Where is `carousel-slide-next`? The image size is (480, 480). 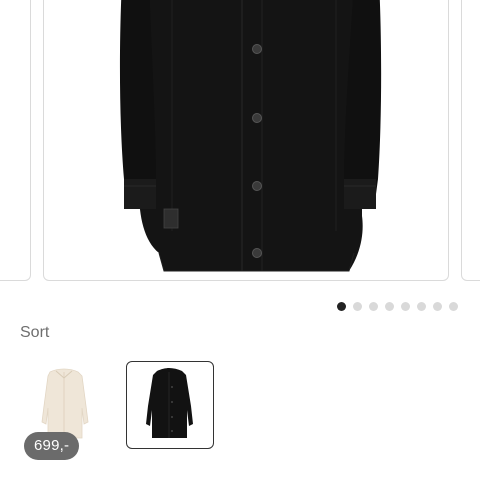
carousel-slide-next is located at coordinates (470, 140).